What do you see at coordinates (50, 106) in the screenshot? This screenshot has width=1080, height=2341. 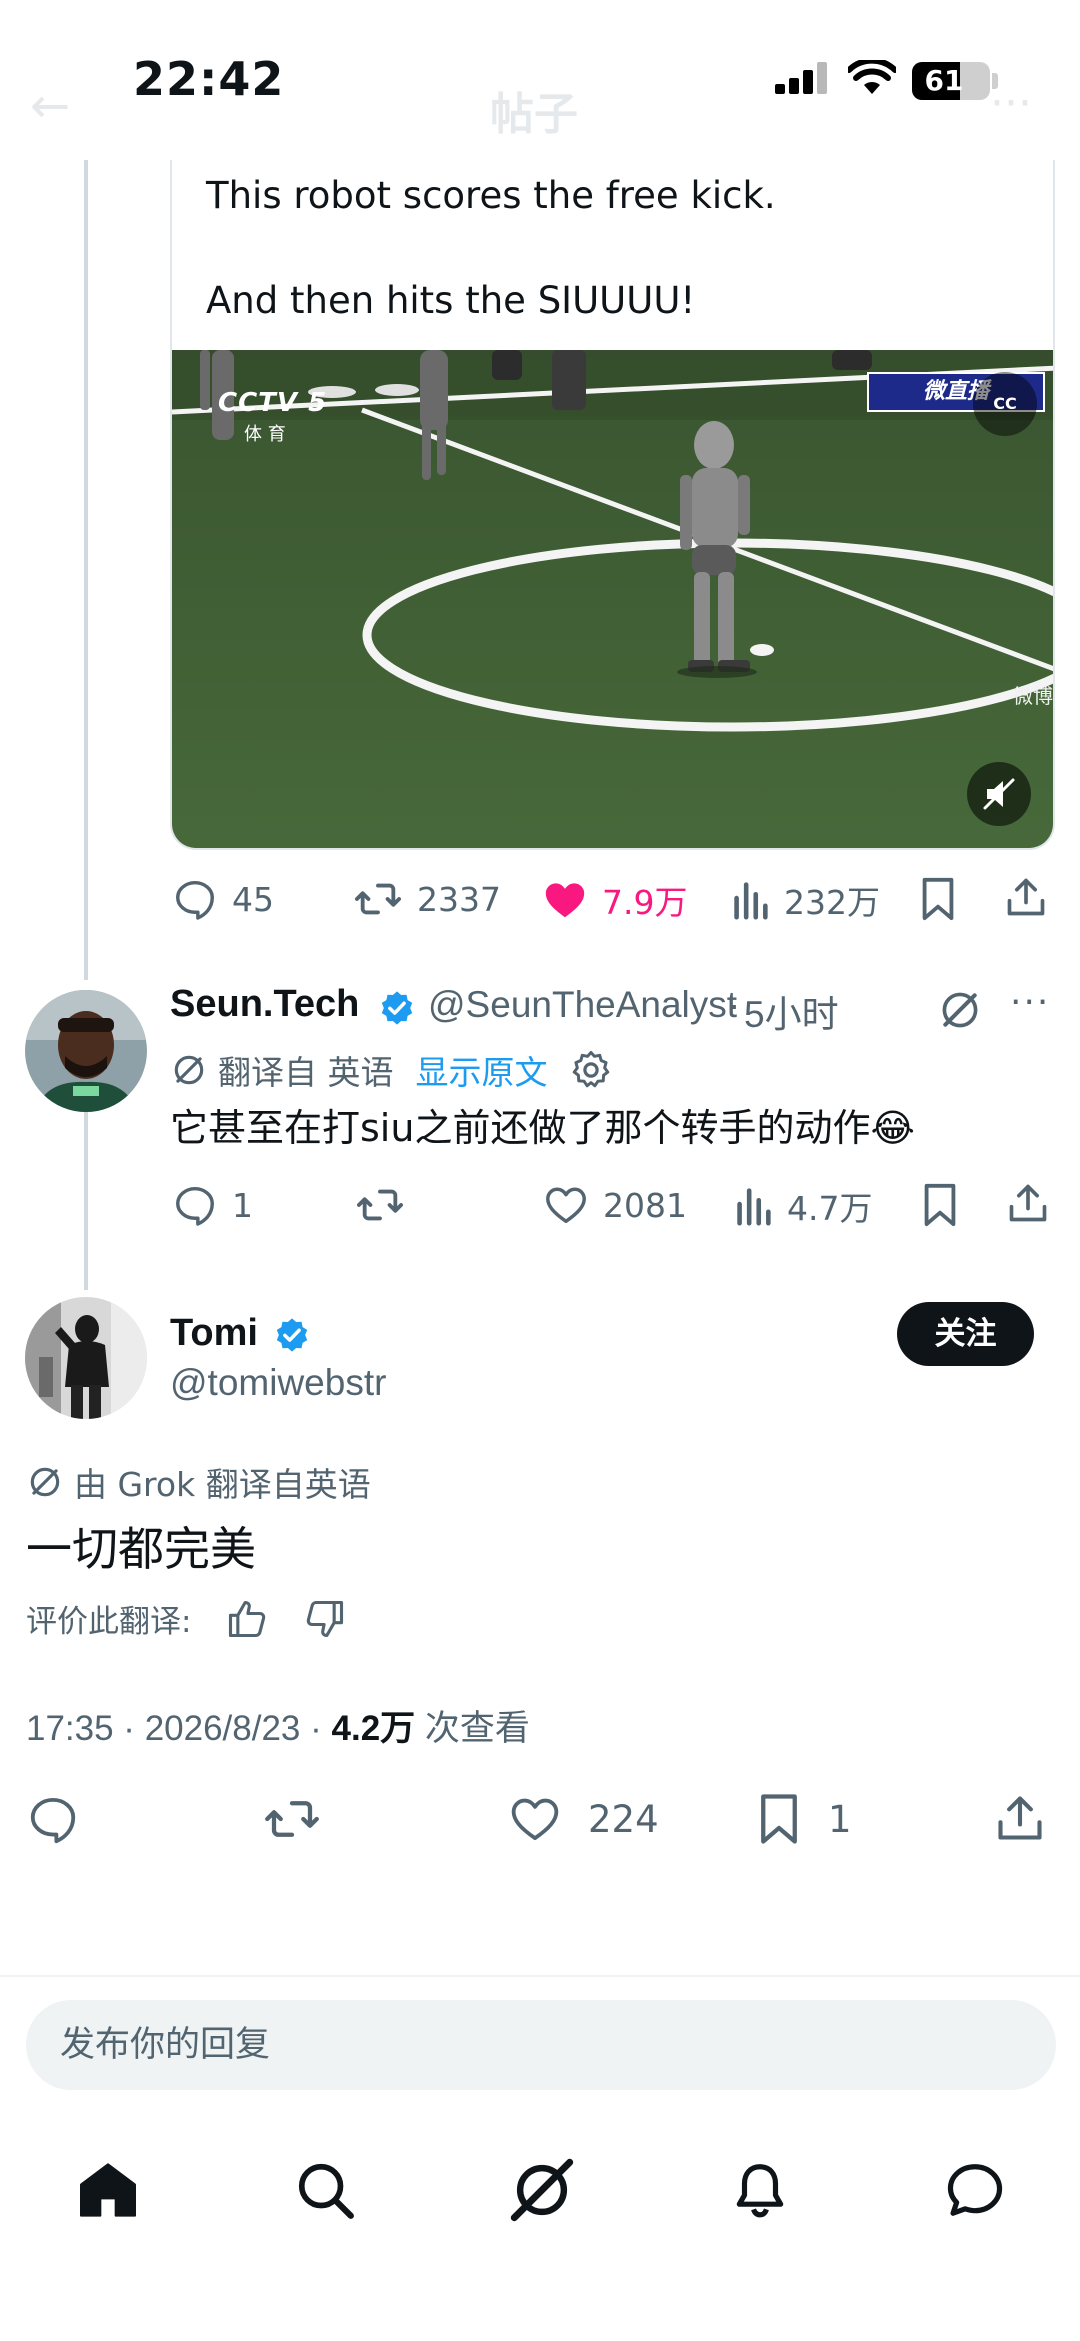 I see `back-arrow-icon: ←` at bounding box center [50, 106].